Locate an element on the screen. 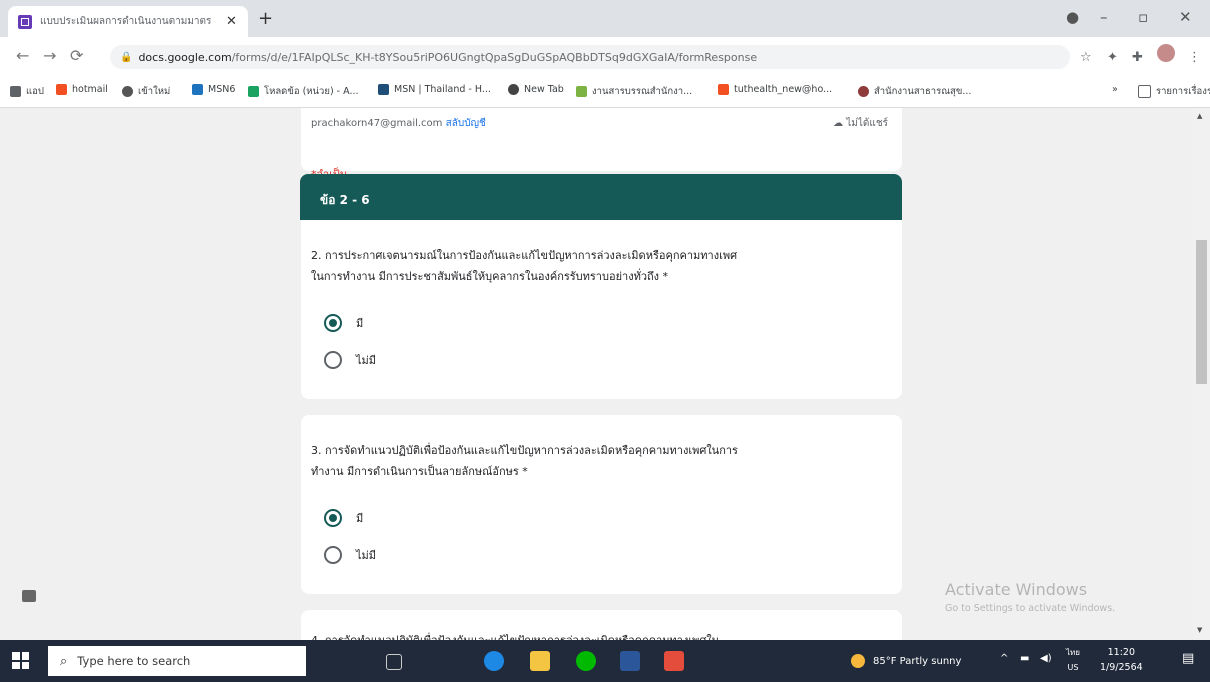 The image size is (1210, 682). not-shared-label: ☁ ไม่ได้แชร์ is located at coordinates (860, 123).